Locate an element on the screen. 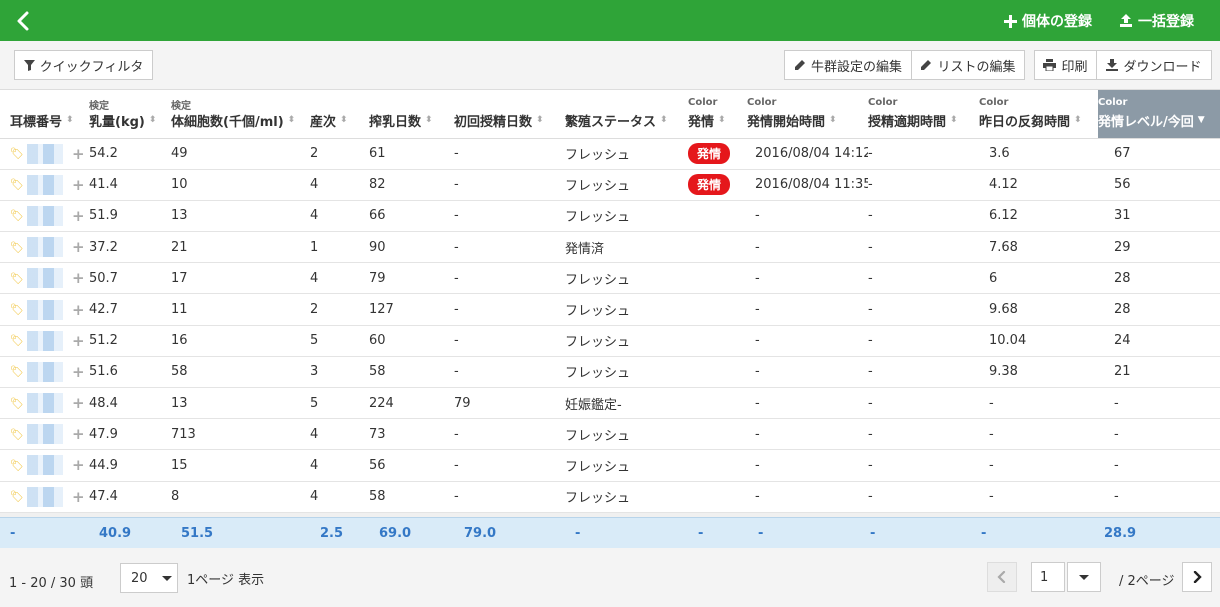 Image resolution: width=1220 pixels, height=607 pixels. column-header-status: 繁殖ステータス ⬍ is located at coordinates (626, 114).